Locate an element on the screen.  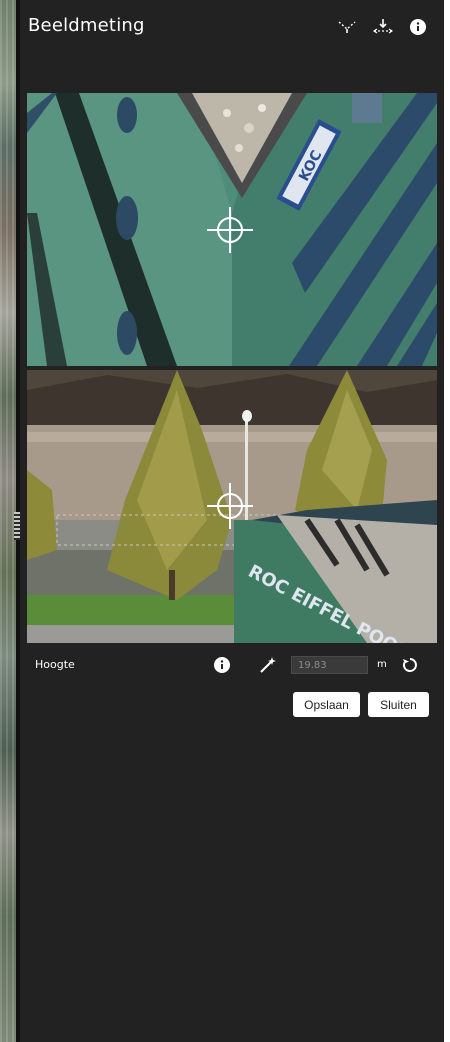
height-arrows-icon is located at coordinates (383, 27).